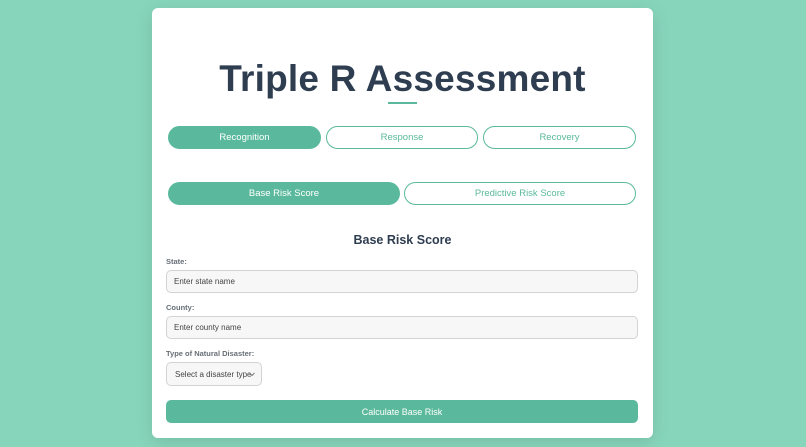 This screenshot has height=447, width=806. Describe the element at coordinates (402, 137) in the screenshot. I see `tab-response: Response` at that location.